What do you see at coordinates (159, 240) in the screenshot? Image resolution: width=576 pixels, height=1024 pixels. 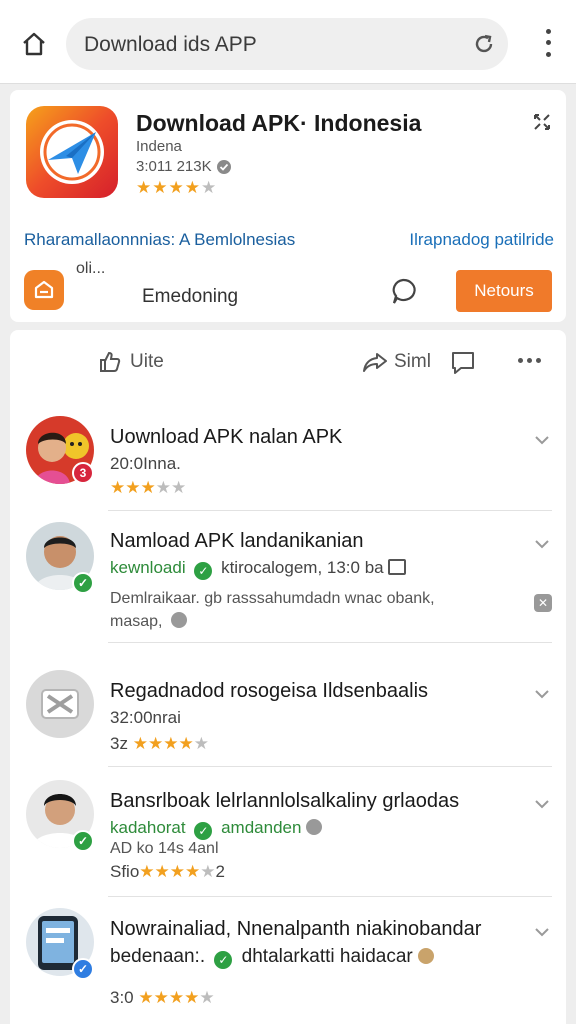 I see `developer-link: Rharamallaonnnias: A Bemlolnesias` at bounding box center [159, 240].